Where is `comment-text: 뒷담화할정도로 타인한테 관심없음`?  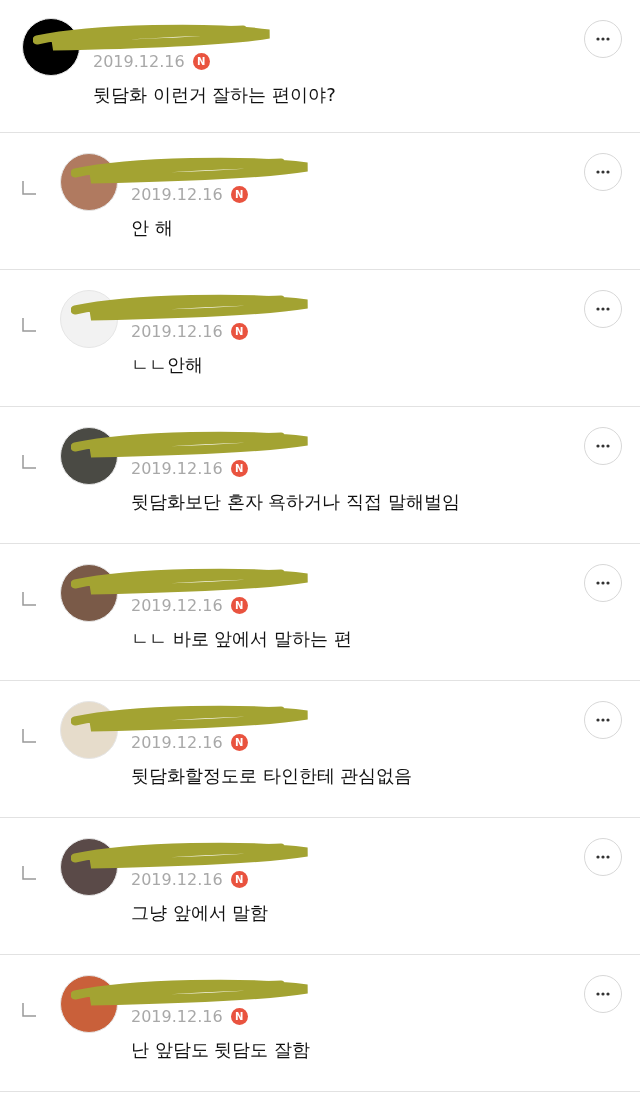
comment-text: 뒷담화할정도로 타인한테 관심없음 is located at coordinates (272, 776).